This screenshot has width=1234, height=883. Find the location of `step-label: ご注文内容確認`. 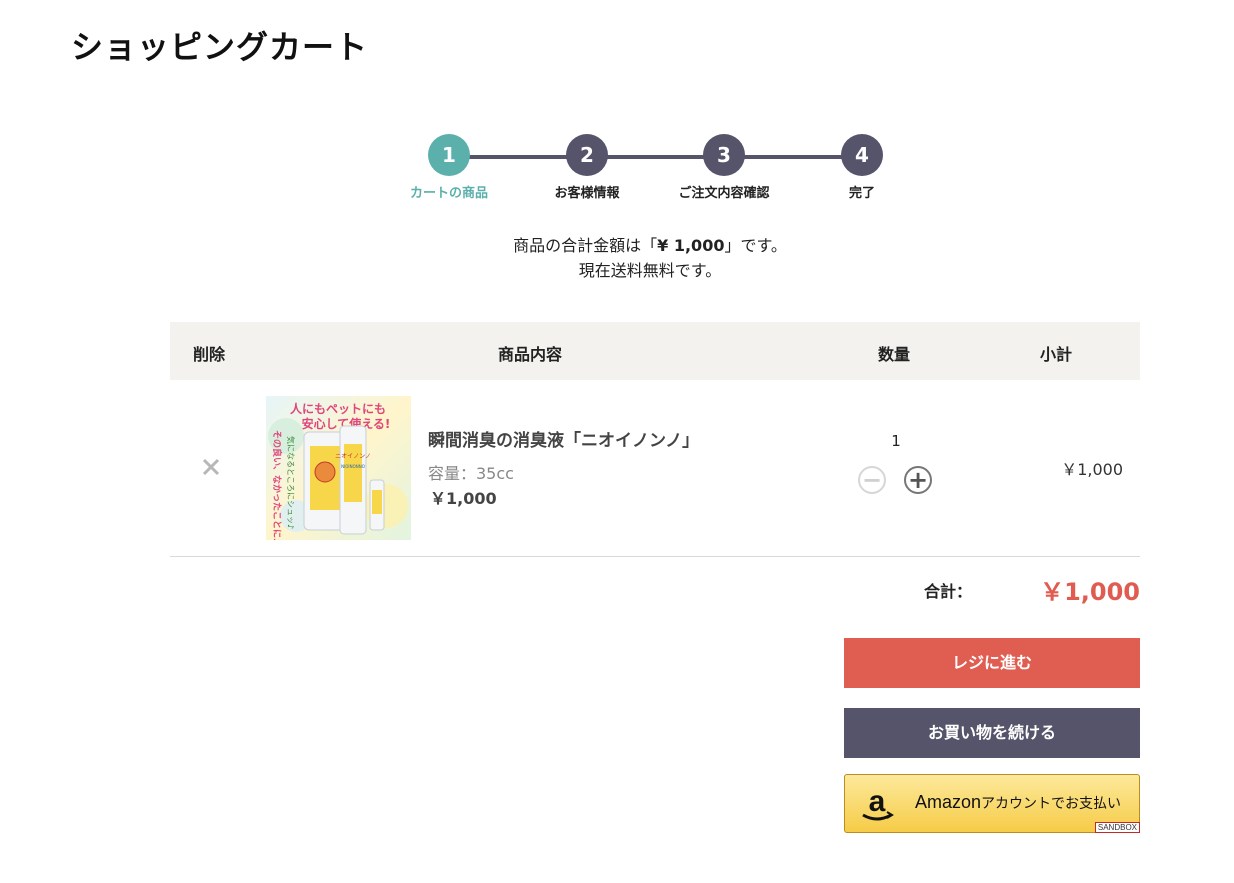

step-label: ご注文内容確認 is located at coordinates (724, 193).